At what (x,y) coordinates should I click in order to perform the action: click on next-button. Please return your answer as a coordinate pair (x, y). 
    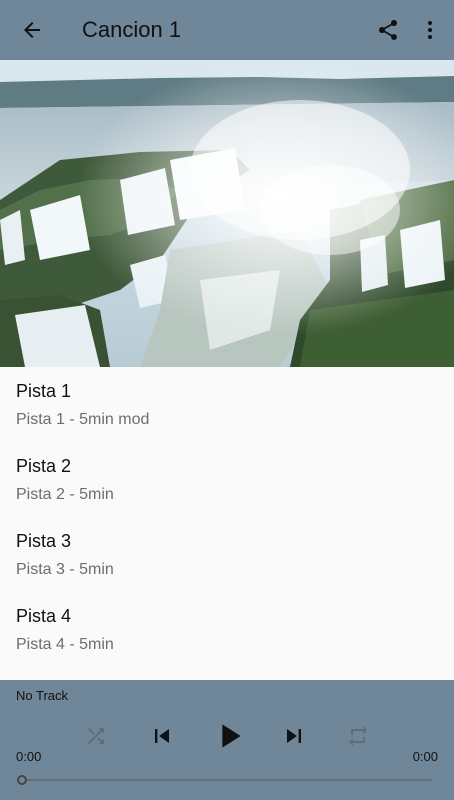
    Looking at the image, I should click on (294, 736).